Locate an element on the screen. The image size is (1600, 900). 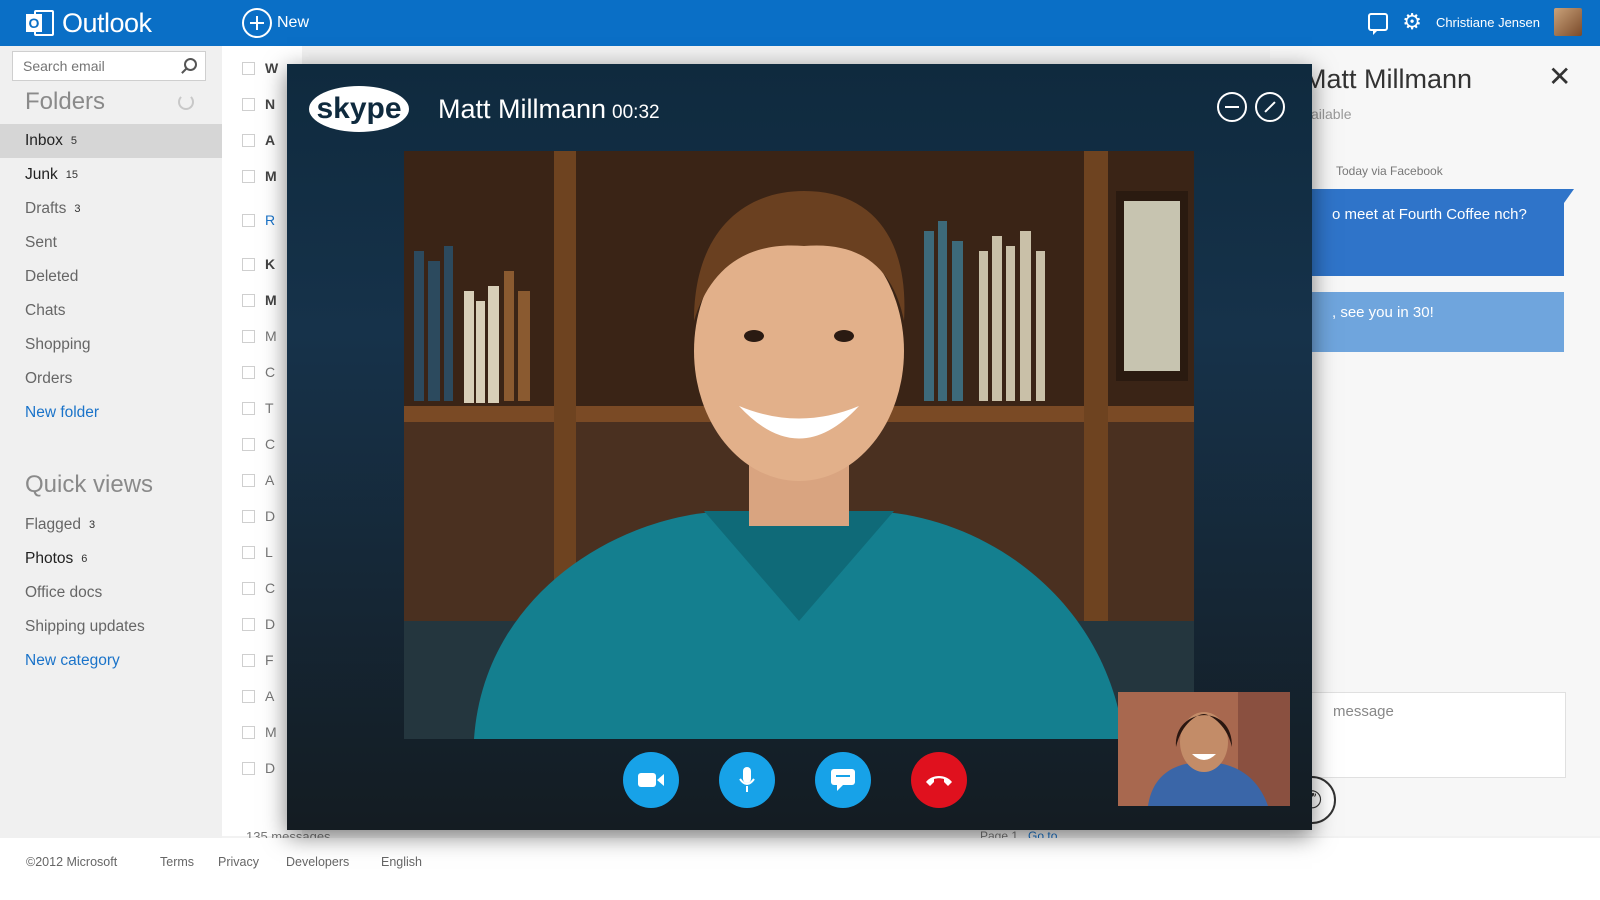
message-row: W is located at coordinates (260, 68).